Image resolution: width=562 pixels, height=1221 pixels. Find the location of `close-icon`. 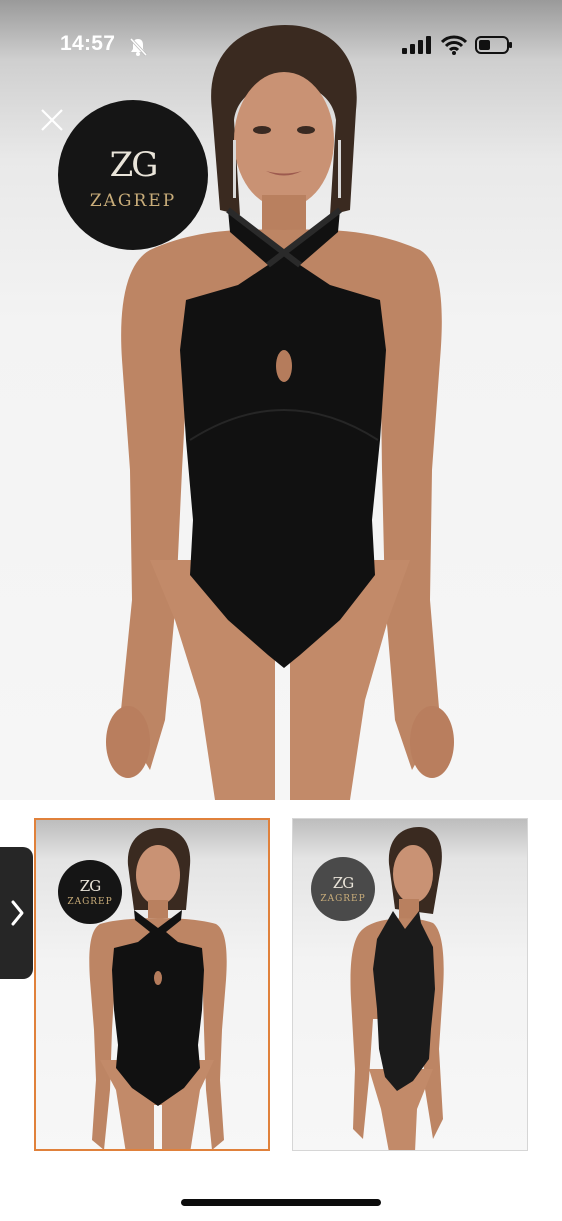

close-icon is located at coordinates (52, 120).